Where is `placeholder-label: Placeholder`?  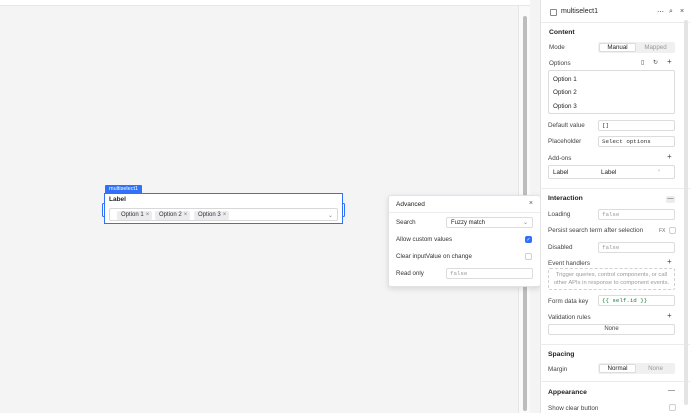
placeholder-label: Placeholder is located at coordinates (565, 141).